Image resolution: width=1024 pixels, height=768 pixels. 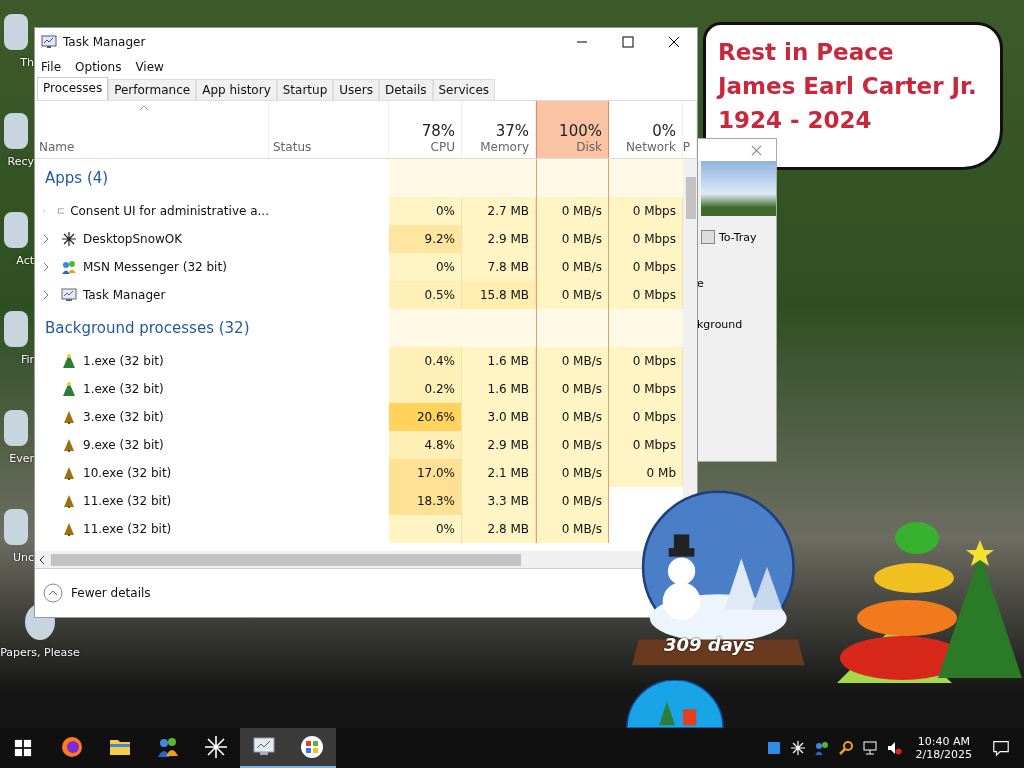 What do you see at coordinates (690, 129) in the screenshot?
I see `column-header: P` at bounding box center [690, 129].